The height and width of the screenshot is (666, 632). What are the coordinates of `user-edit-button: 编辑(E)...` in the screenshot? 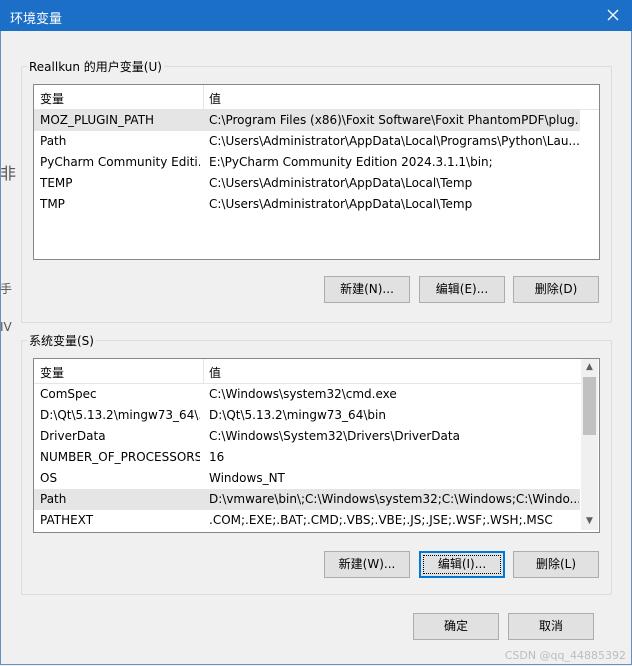 It's located at (462, 289).